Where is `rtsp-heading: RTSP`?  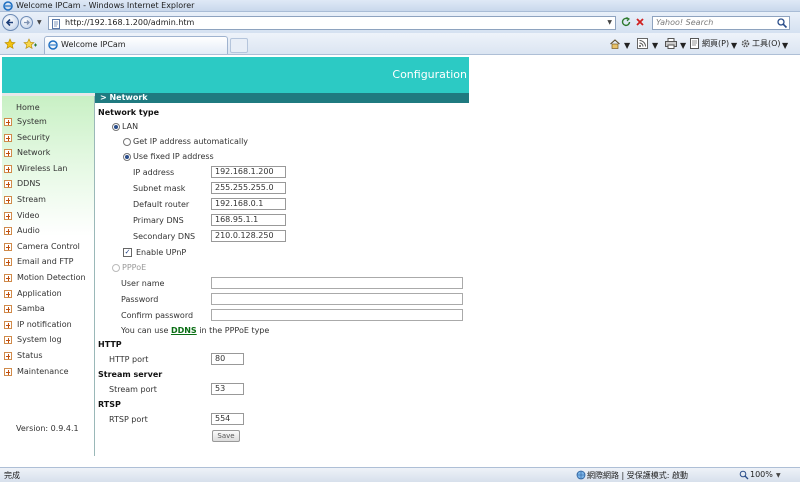 rtsp-heading: RTSP is located at coordinates (109, 404).